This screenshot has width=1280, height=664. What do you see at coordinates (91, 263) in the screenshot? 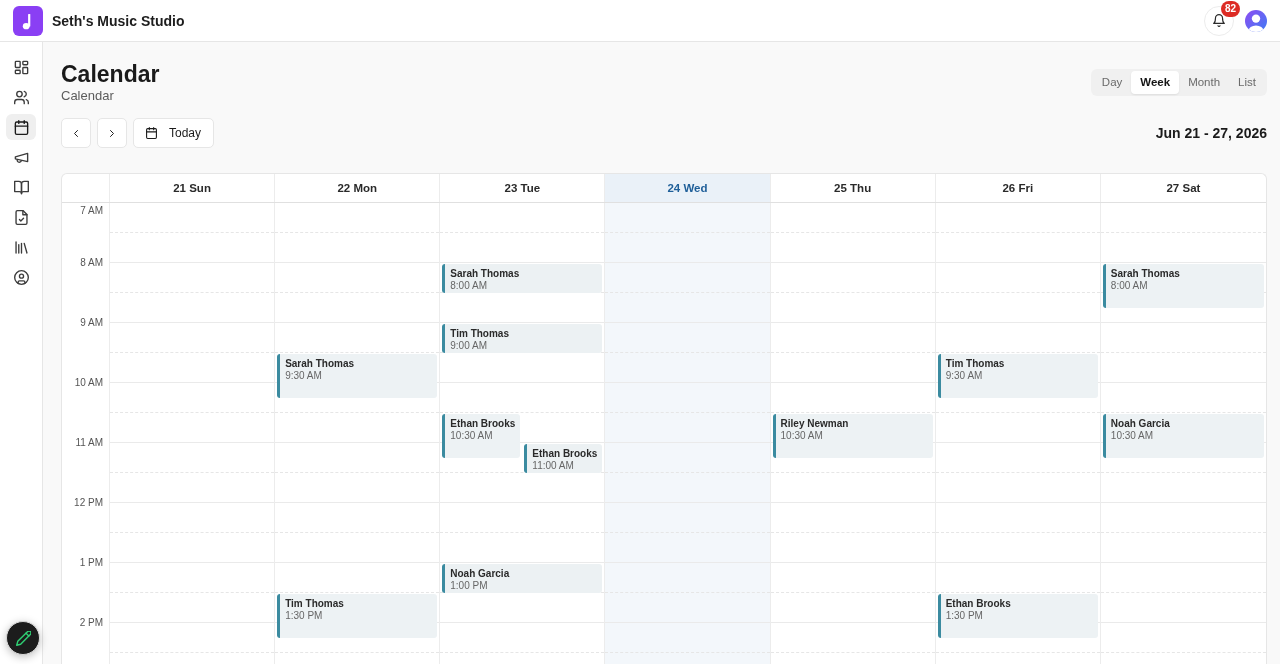
I see `time-label: 8 AM` at bounding box center [91, 263].